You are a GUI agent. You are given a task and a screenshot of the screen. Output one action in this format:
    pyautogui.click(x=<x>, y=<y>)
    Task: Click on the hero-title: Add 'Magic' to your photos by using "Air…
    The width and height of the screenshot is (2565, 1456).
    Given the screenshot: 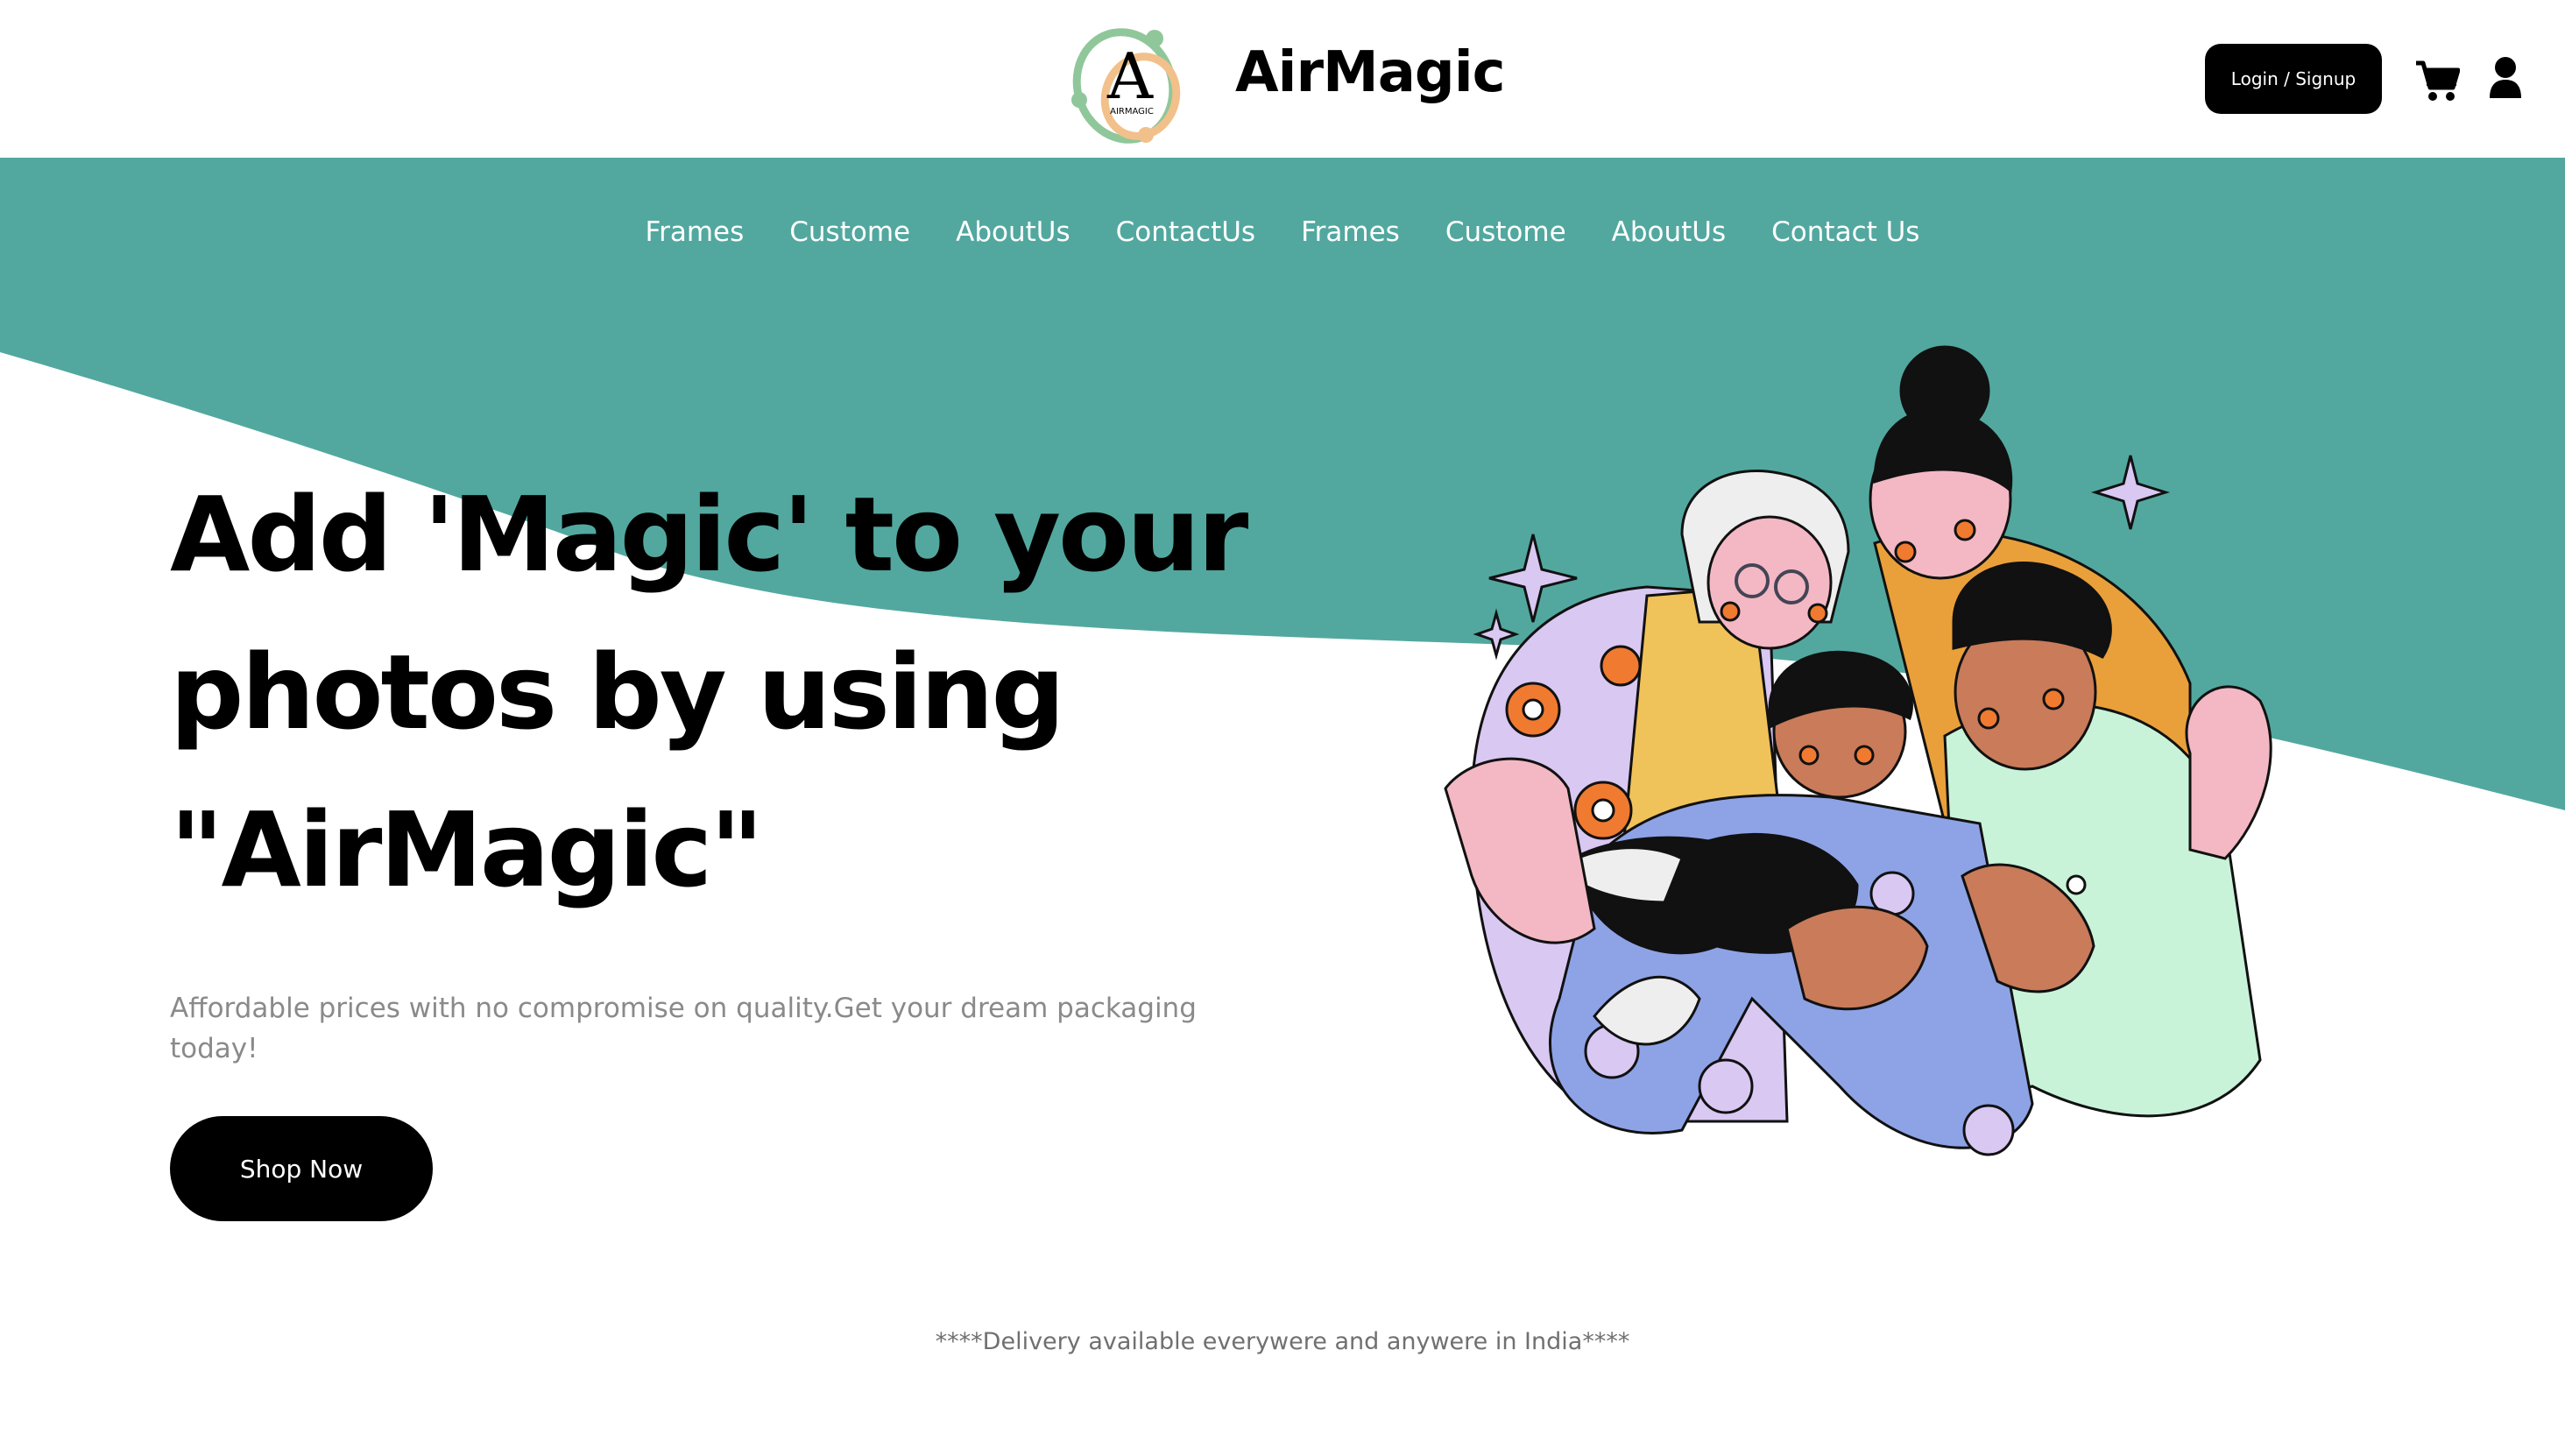 What is the action you would take?
    pyautogui.click(x=739, y=692)
    